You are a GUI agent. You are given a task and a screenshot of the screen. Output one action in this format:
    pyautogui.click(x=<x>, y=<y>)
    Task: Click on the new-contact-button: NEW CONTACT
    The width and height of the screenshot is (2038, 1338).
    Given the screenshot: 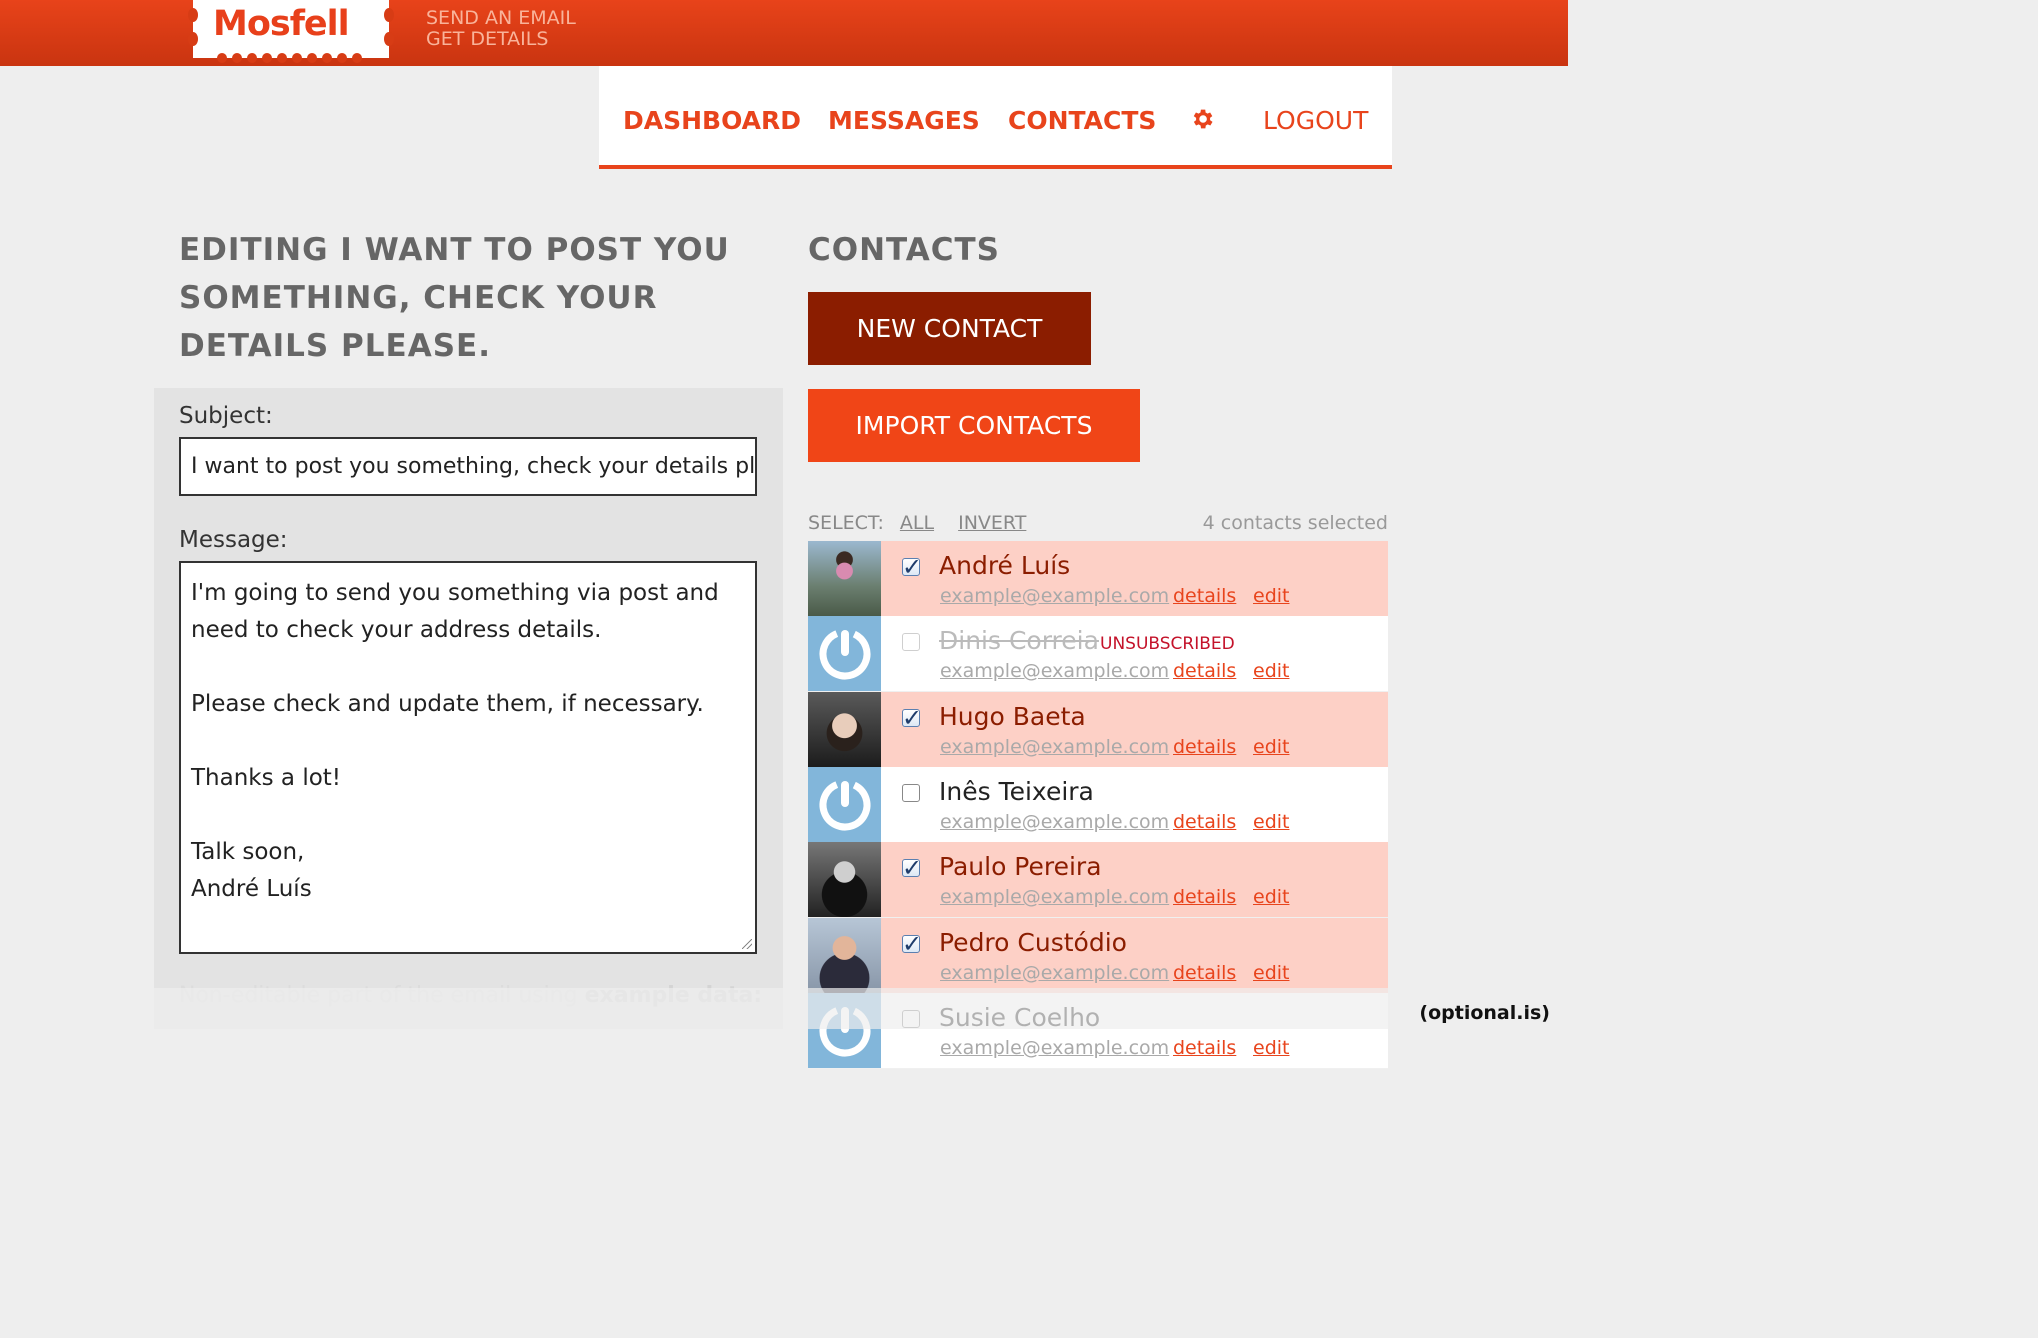 What is the action you would take?
    pyautogui.click(x=949, y=328)
    